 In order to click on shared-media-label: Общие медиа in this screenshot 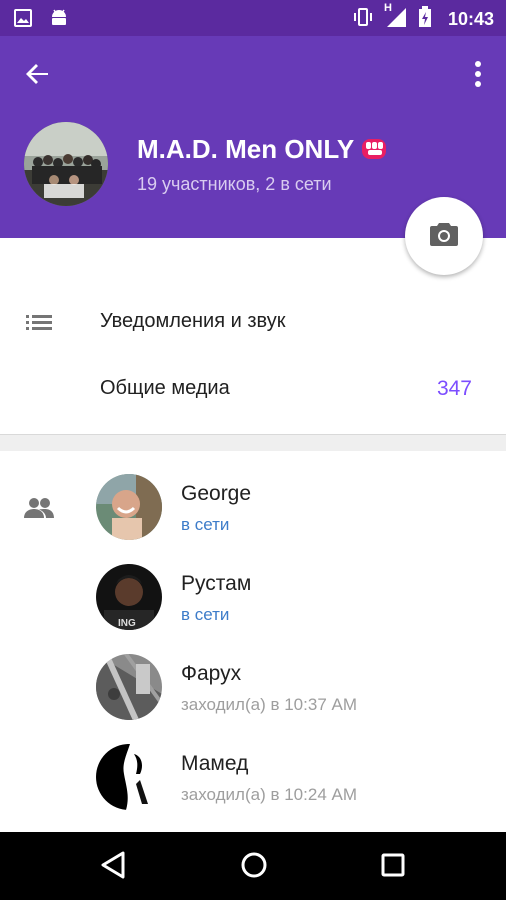, I will do `click(165, 388)`.